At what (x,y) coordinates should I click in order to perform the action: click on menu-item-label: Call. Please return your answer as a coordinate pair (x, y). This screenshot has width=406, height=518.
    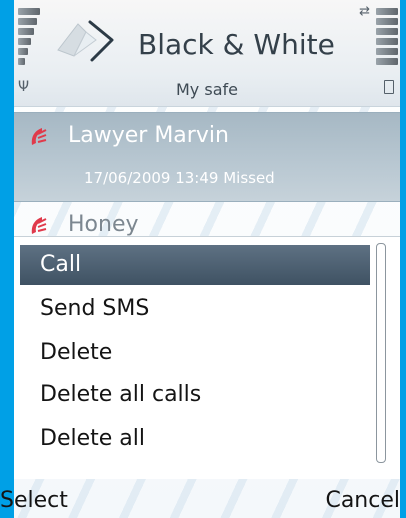
    Looking at the image, I should click on (61, 264).